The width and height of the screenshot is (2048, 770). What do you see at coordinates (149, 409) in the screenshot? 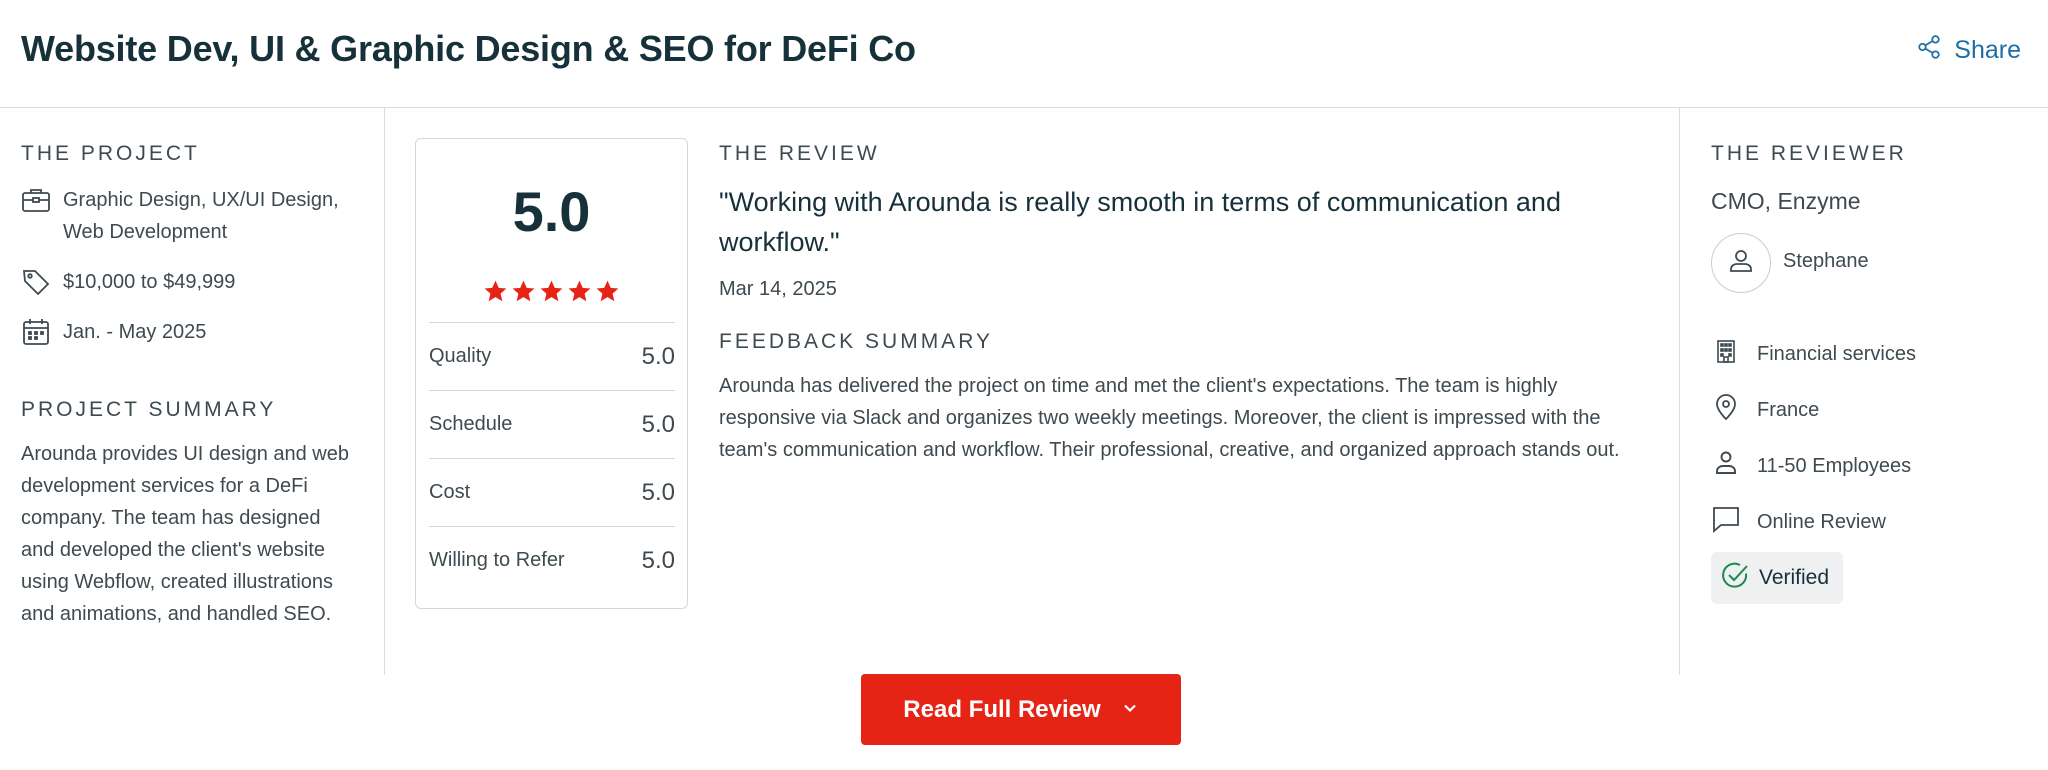
I see `project-summary-label: PROJECT SUMMARY` at bounding box center [149, 409].